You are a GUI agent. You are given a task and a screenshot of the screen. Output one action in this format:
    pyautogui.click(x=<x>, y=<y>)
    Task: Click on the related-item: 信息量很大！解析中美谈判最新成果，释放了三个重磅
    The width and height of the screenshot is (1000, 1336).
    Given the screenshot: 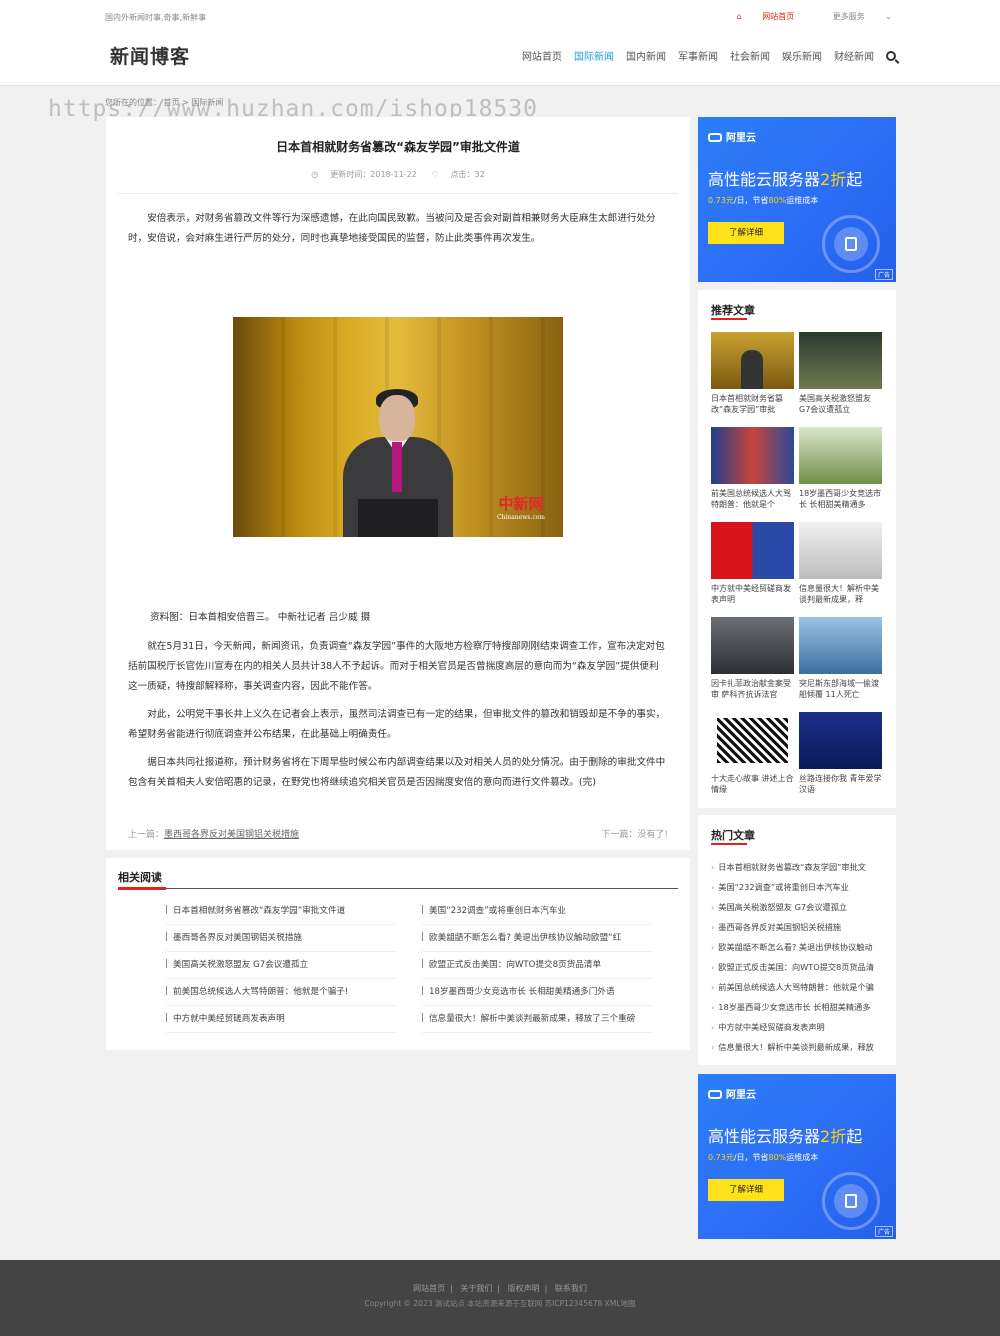 What is the action you would take?
    pyautogui.click(x=537, y=1019)
    